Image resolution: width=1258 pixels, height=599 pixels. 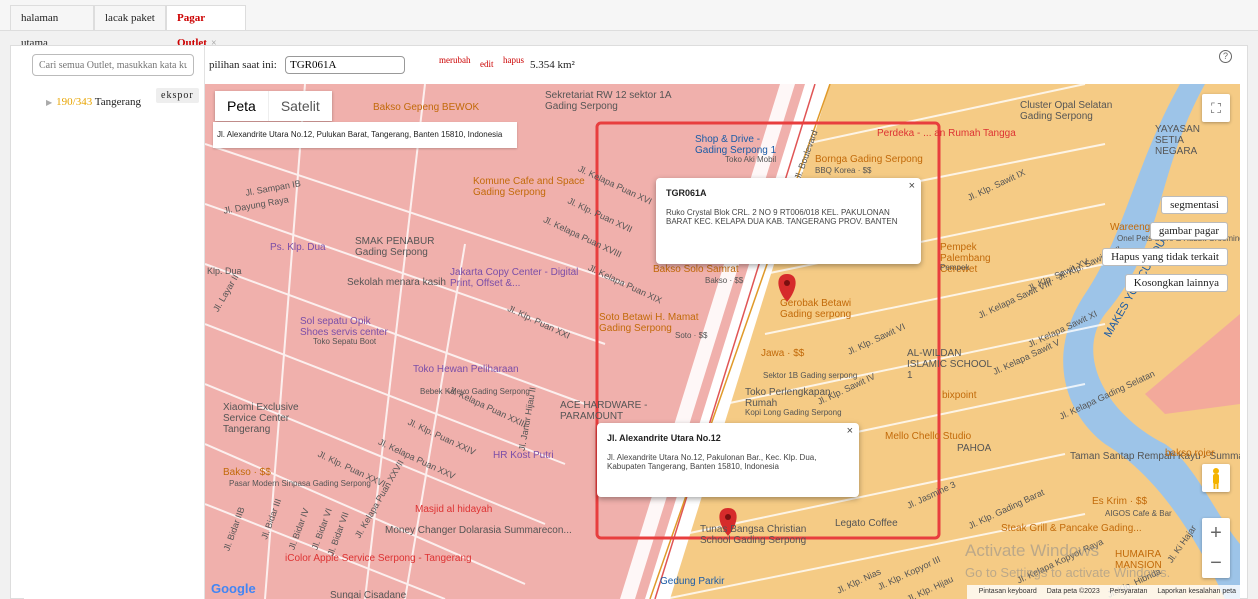 I want to click on zoom-in-button: +, so click(x=1216, y=533).